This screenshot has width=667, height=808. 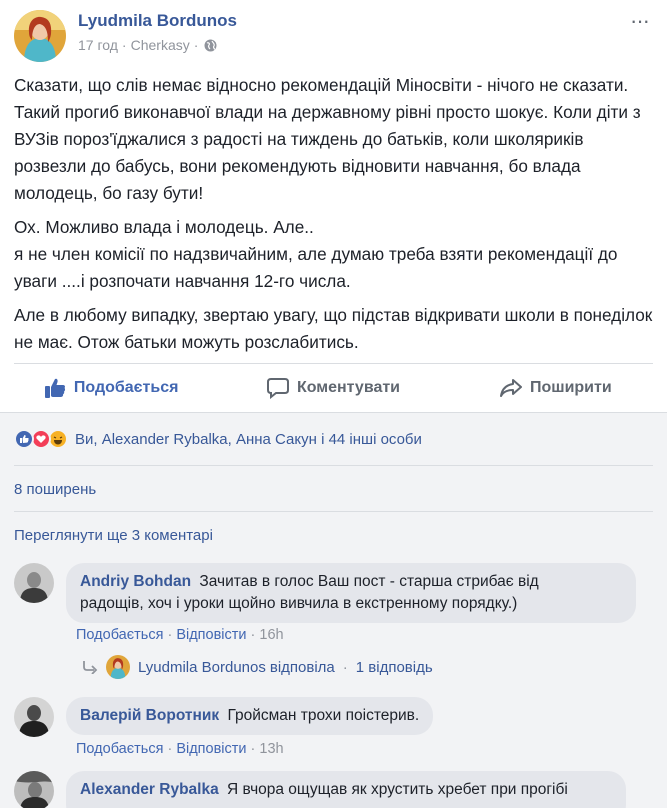 I want to click on commenter-name: Валерій Воротник, so click(x=149, y=715).